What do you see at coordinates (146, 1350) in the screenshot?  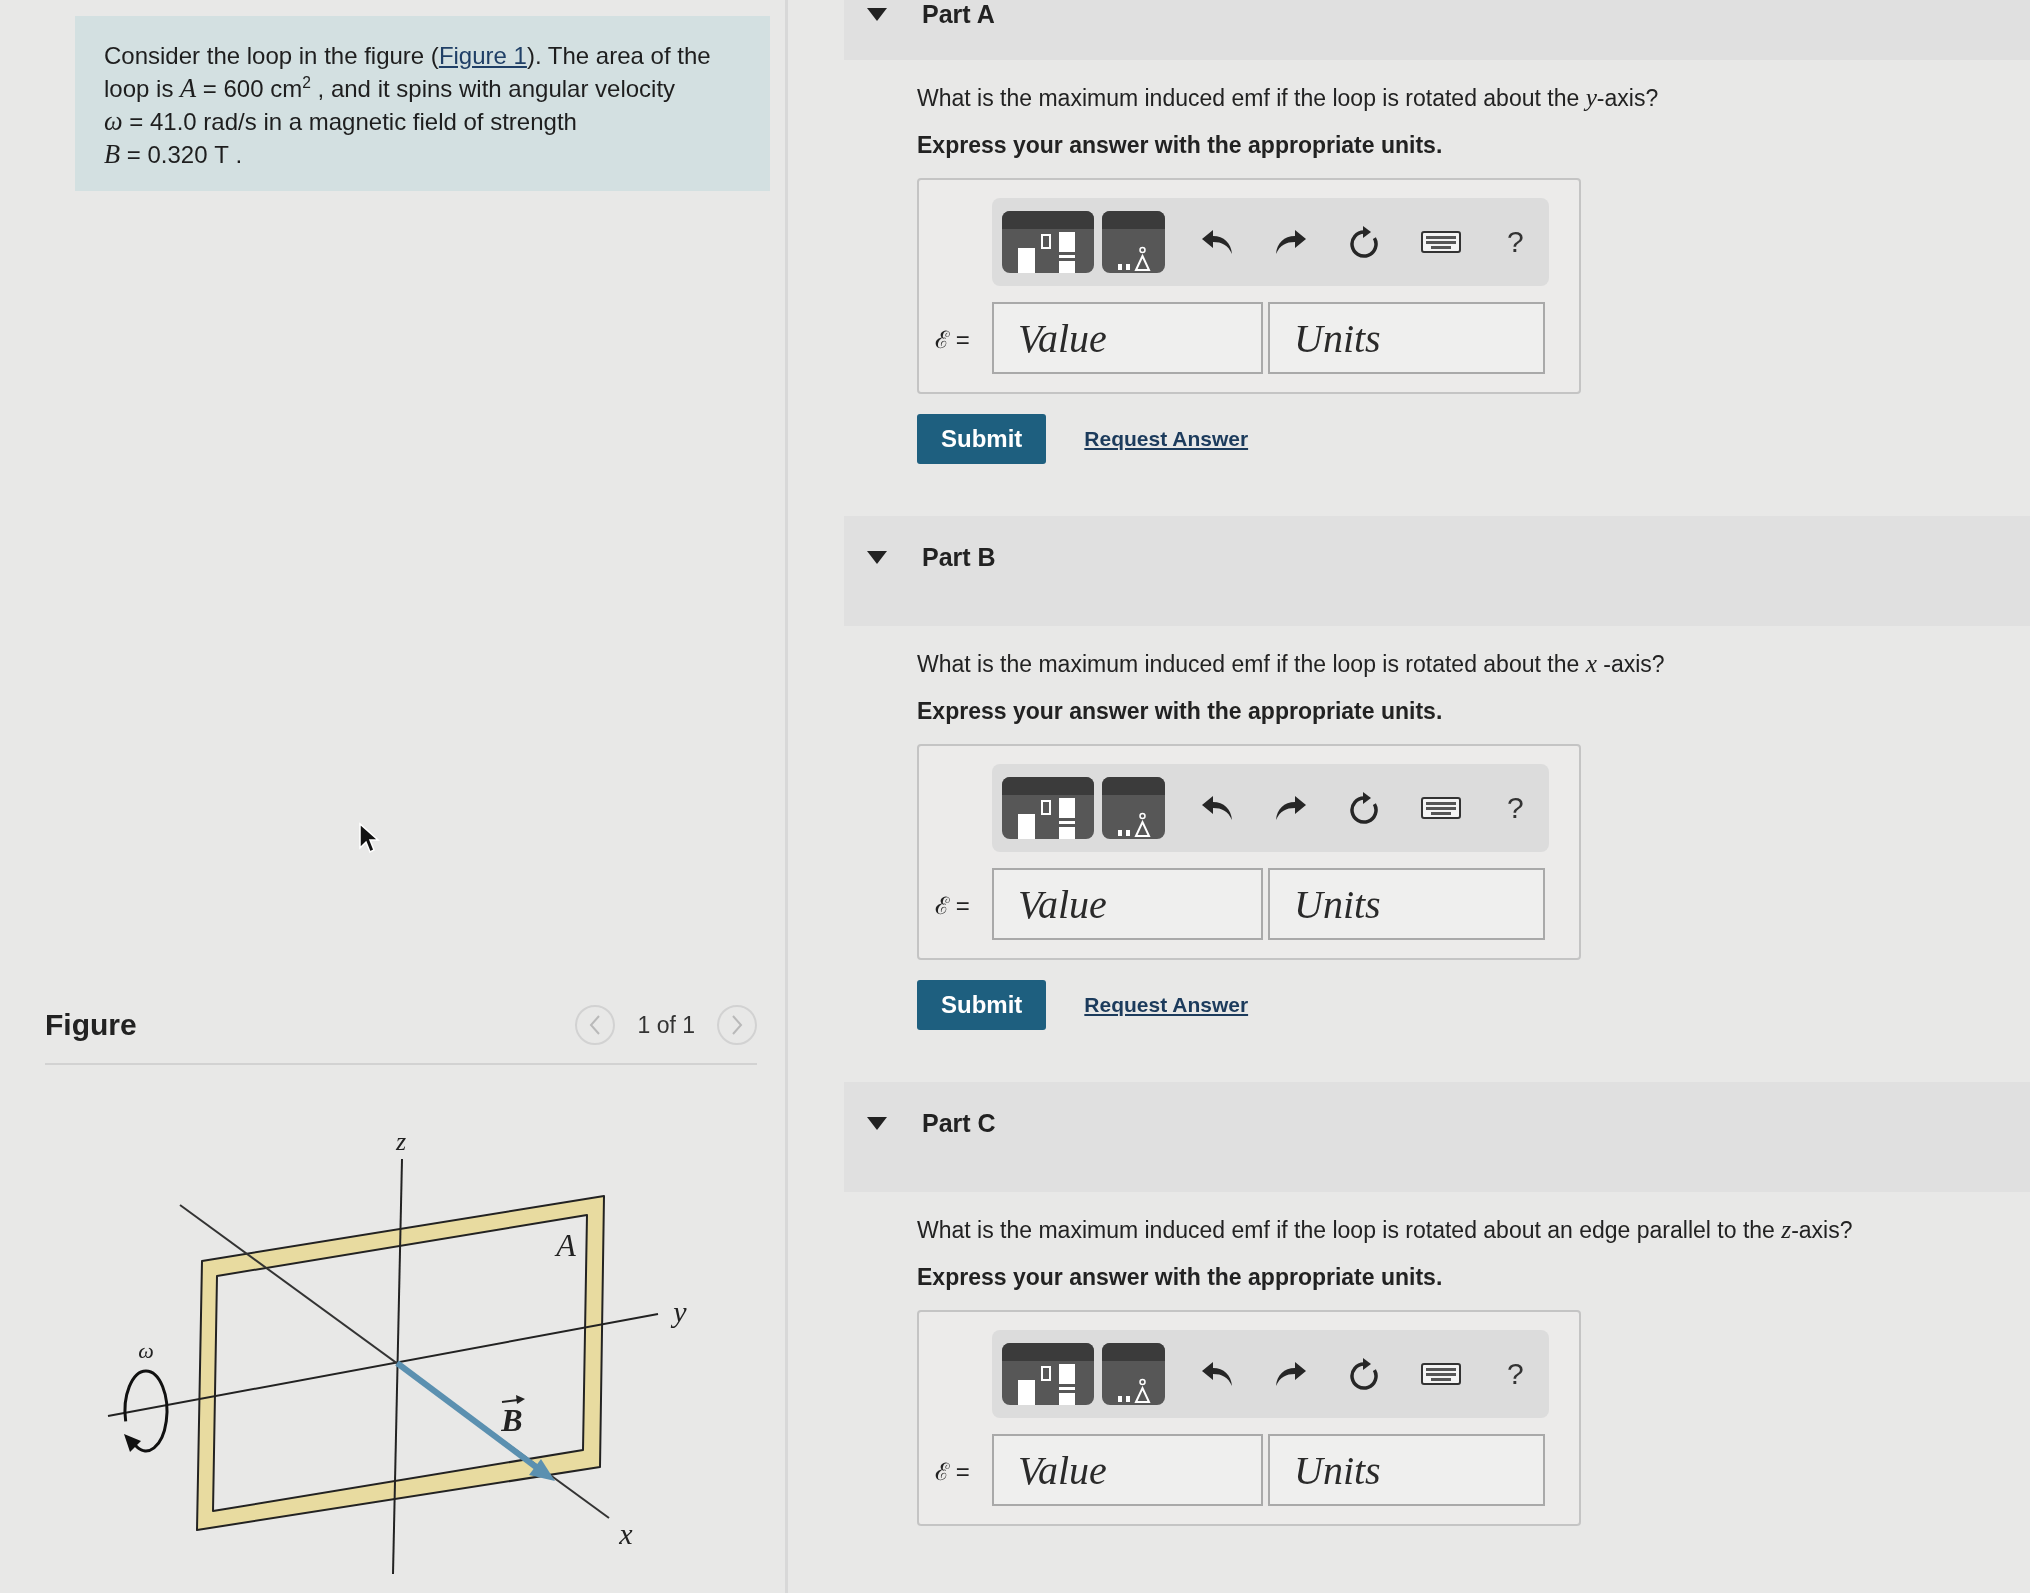 I see `omega-label: ω` at bounding box center [146, 1350].